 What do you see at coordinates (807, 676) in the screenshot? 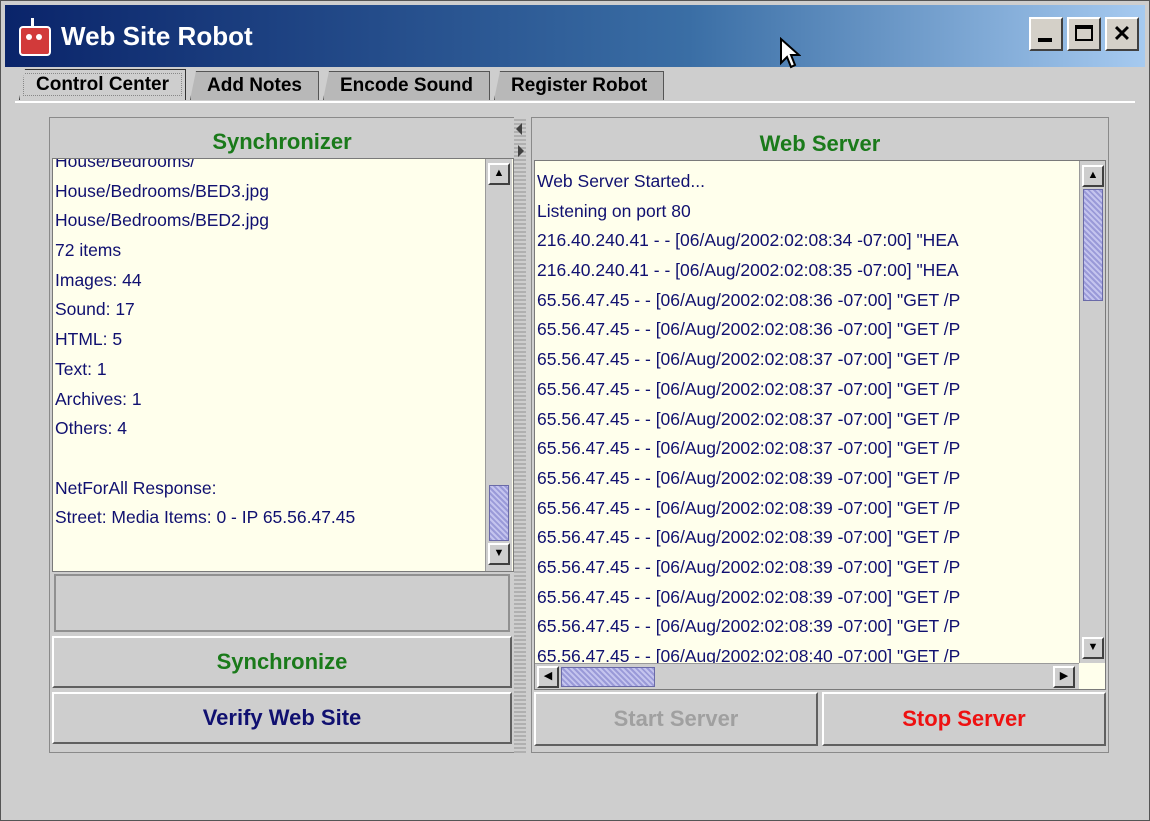
I see `web-server-hscrollbar: ◀ ▶` at bounding box center [807, 676].